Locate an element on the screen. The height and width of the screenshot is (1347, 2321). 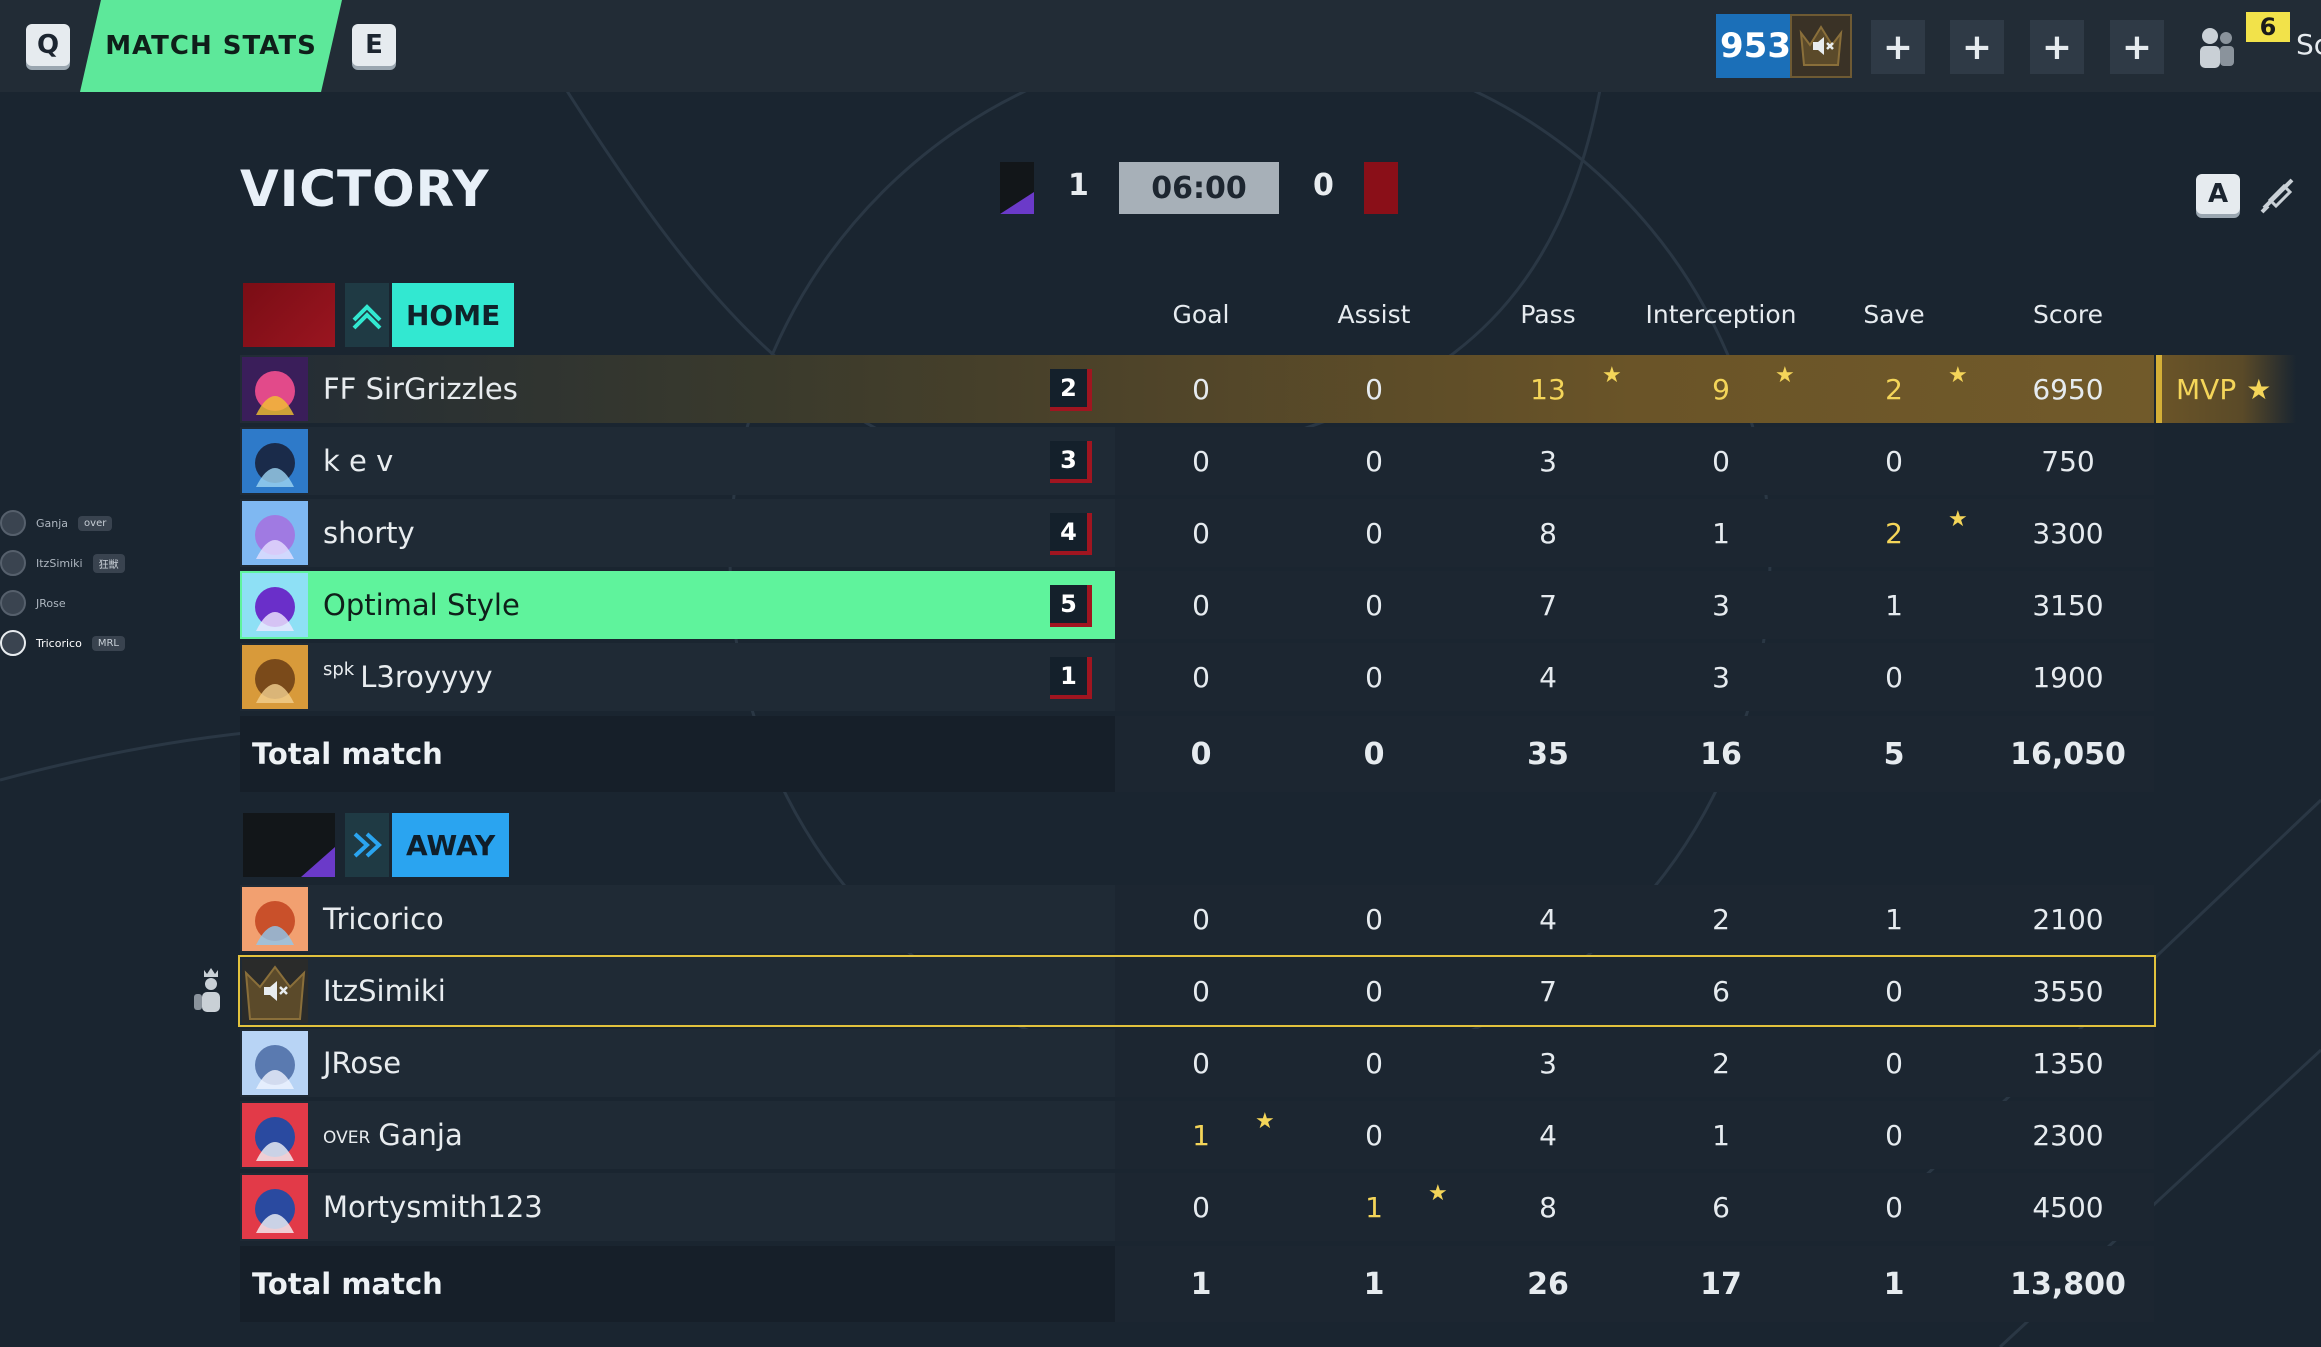
mvp-badge: MVP ★ is located at coordinates (2226, 389).